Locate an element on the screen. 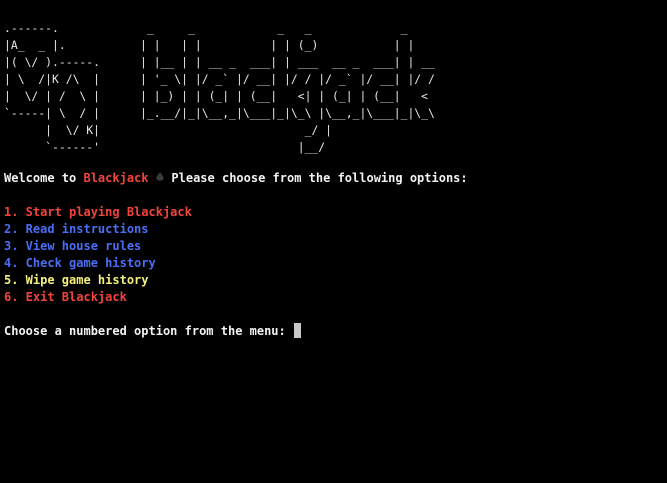 This screenshot has height=483, width=667. title-art-line: | |__ | | __ _ ___| | ___ __ _ ___| | __ is located at coordinates (287, 62).